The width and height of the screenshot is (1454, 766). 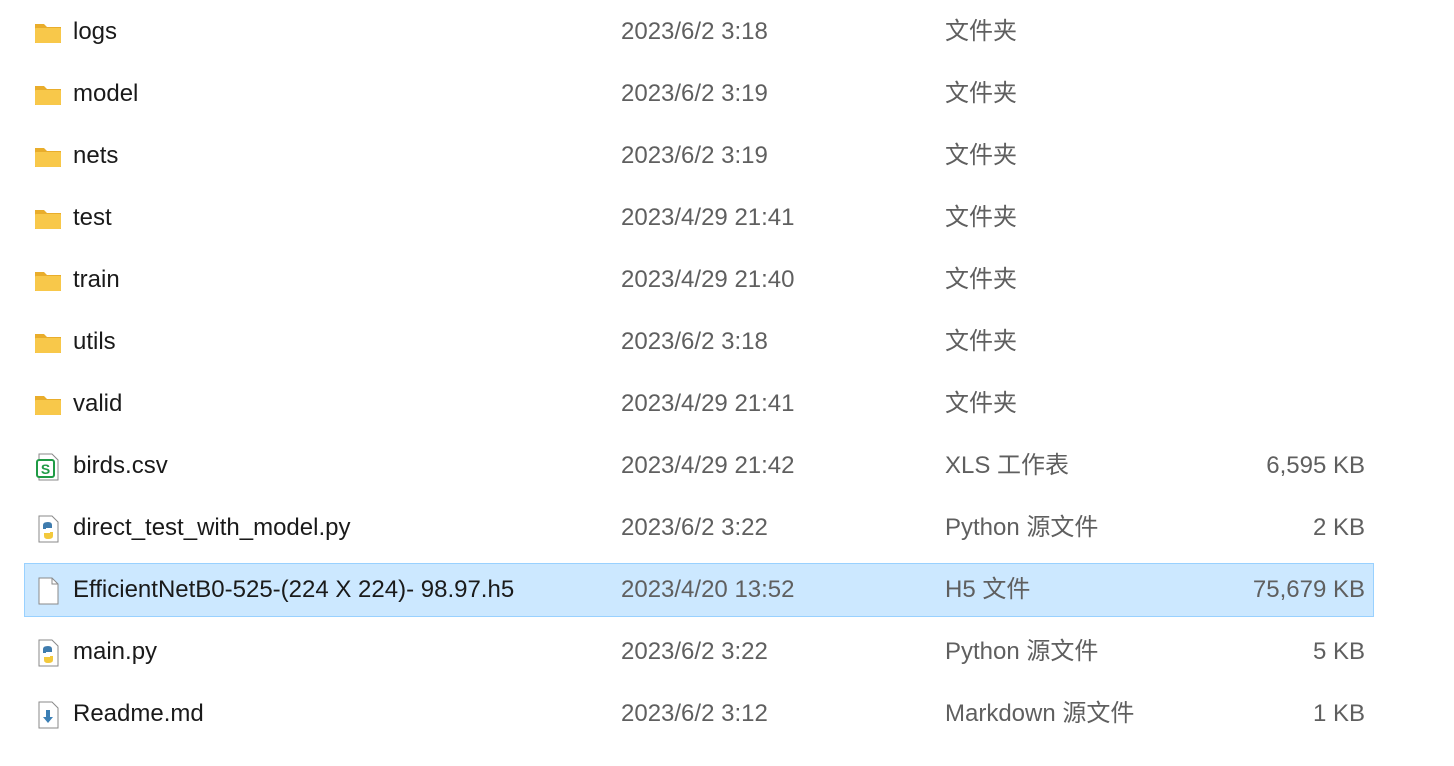 What do you see at coordinates (95, 31) in the screenshot?
I see `file-name: logs` at bounding box center [95, 31].